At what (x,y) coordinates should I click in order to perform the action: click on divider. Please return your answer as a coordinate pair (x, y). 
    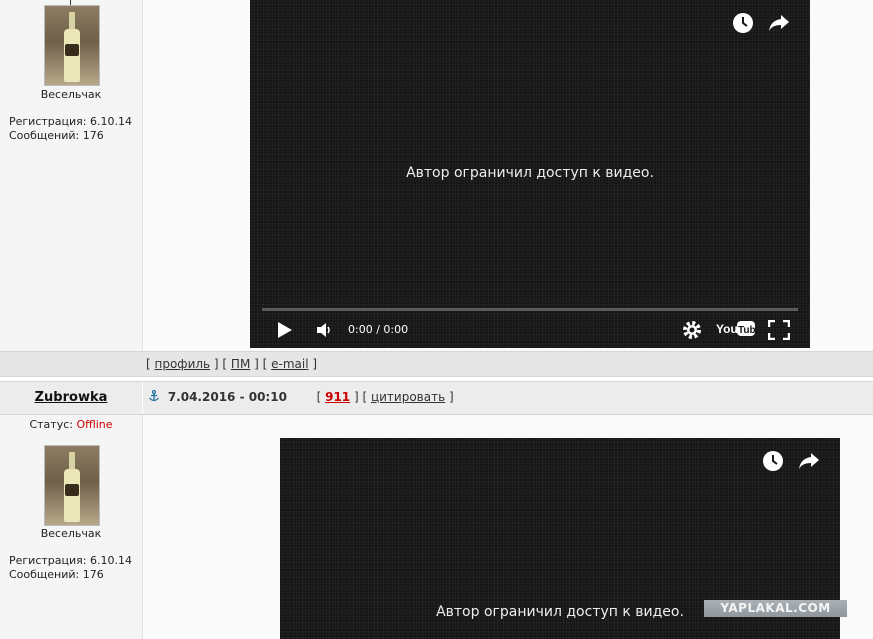
    Looking at the image, I should click on (142, 398).